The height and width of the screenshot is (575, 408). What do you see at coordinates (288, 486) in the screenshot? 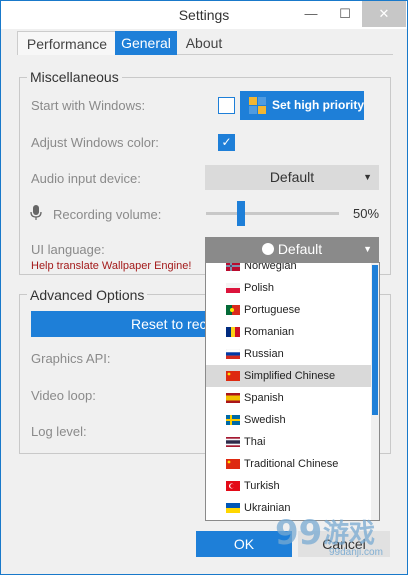
I see `language-option-turkish: Turkish` at bounding box center [288, 486].